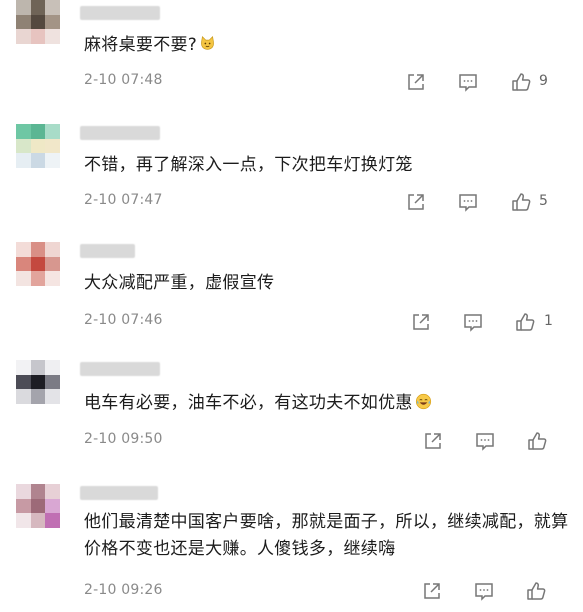 This screenshot has height=612, width=583. What do you see at coordinates (323, 403) in the screenshot?
I see `comment-text: 电车有必要，油车不必，有这功夫不如优惠` at bounding box center [323, 403].